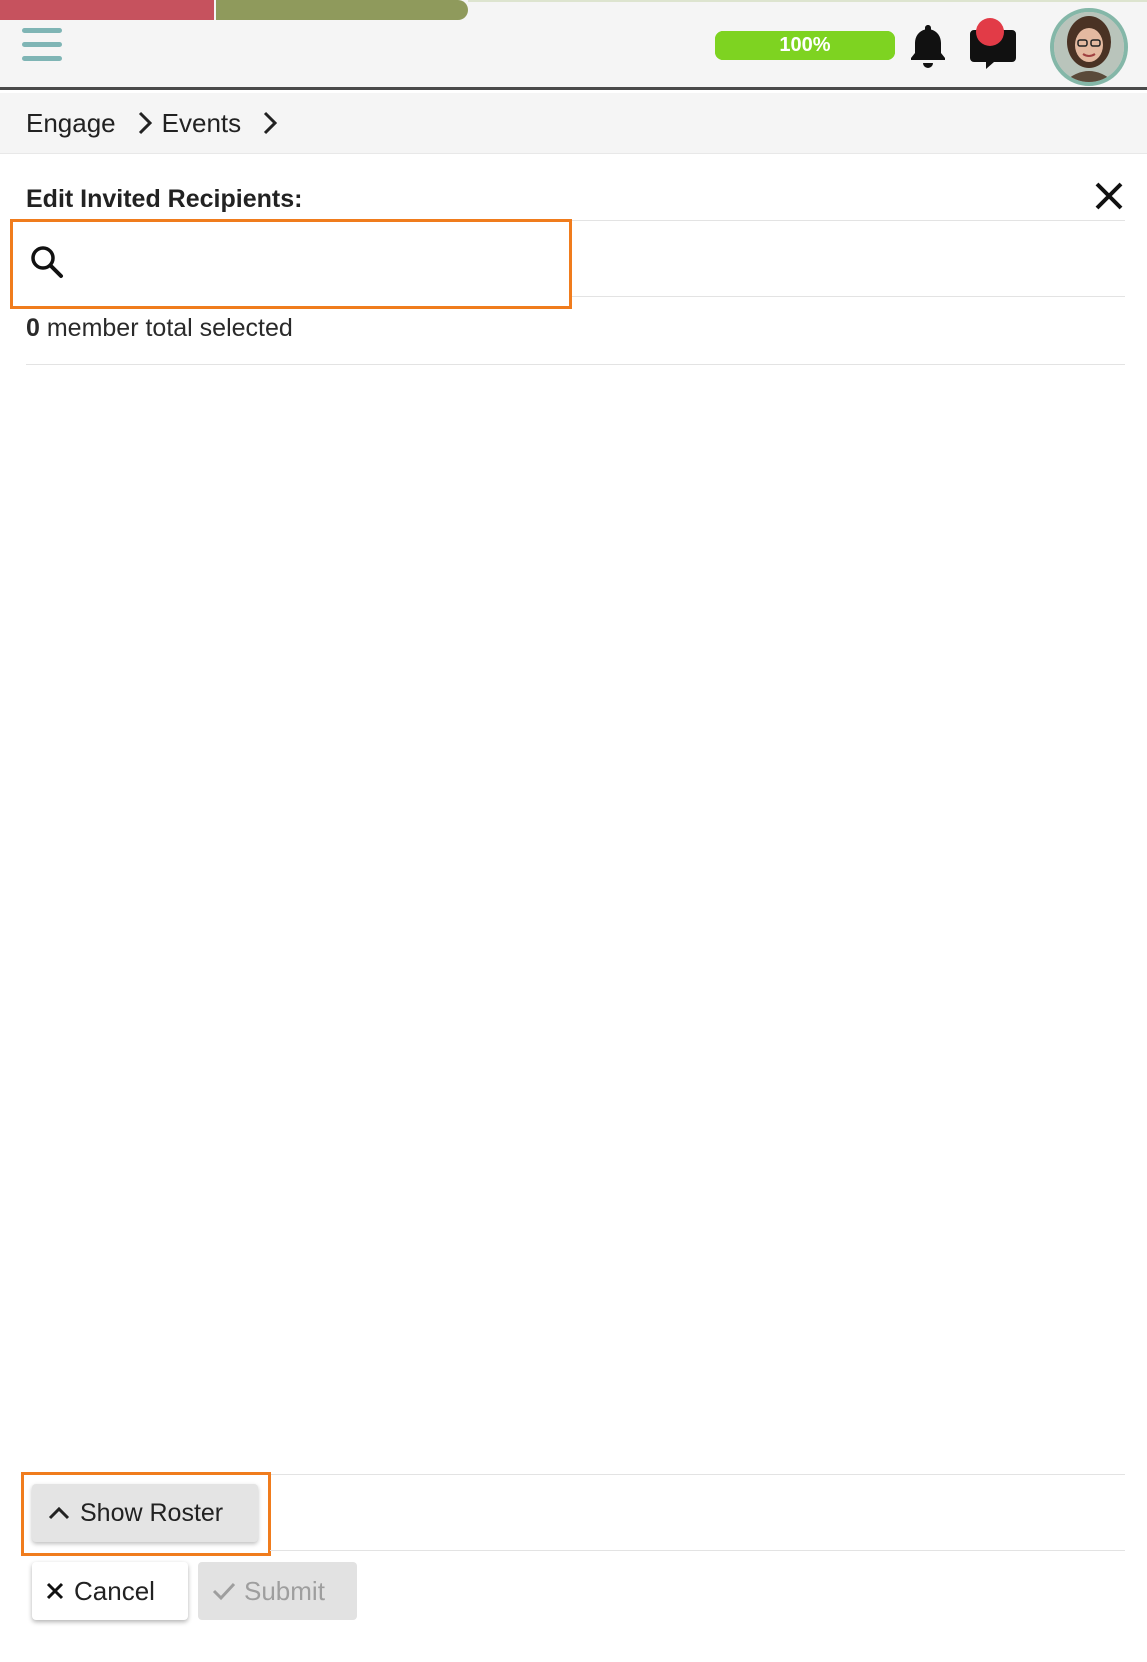  What do you see at coordinates (224, 1591) in the screenshot?
I see `check-icon` at bounding box center [224, 1591].